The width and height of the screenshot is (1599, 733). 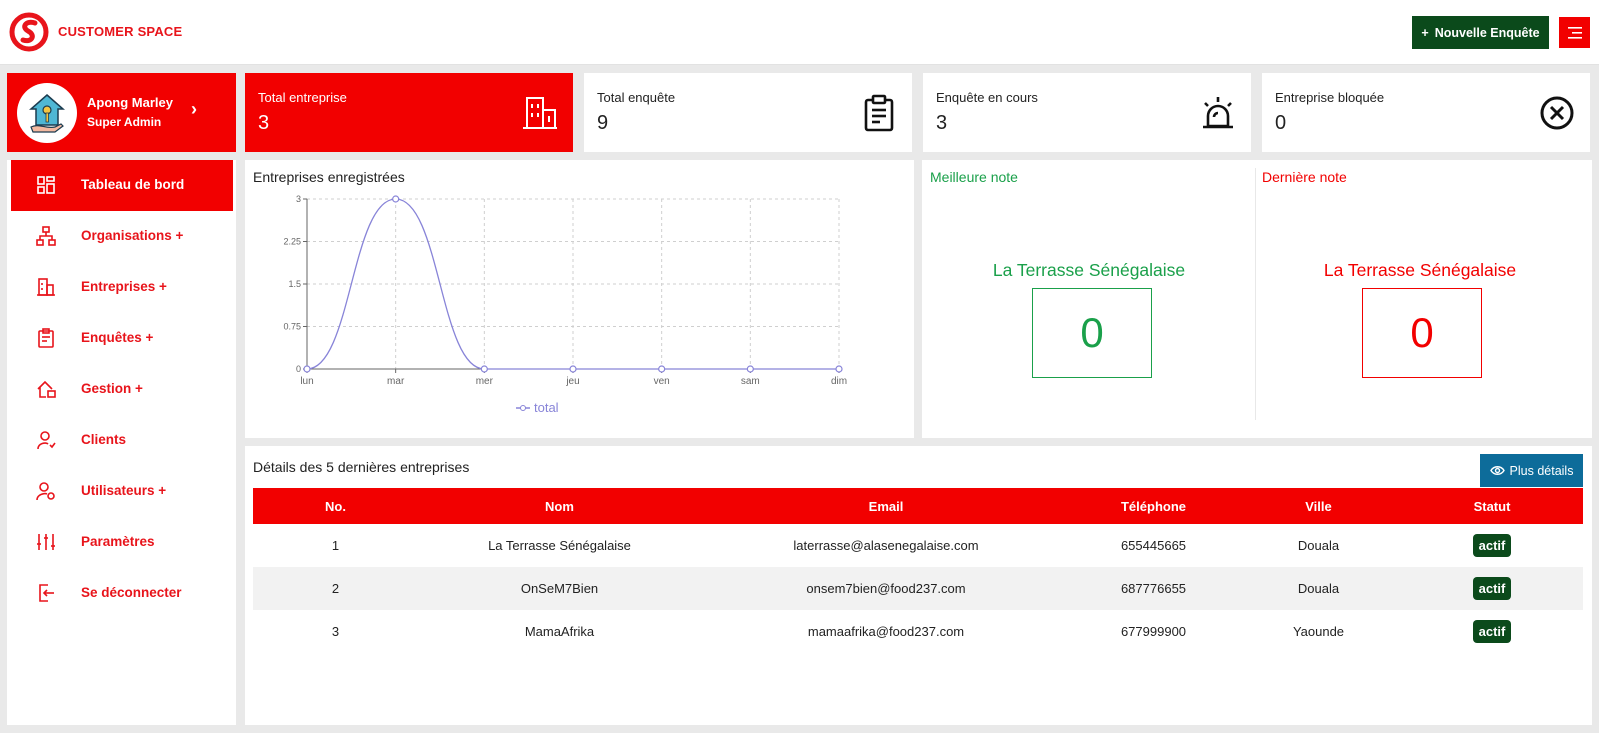 I want to click on menu-icon, so click(x=1574, y=32).